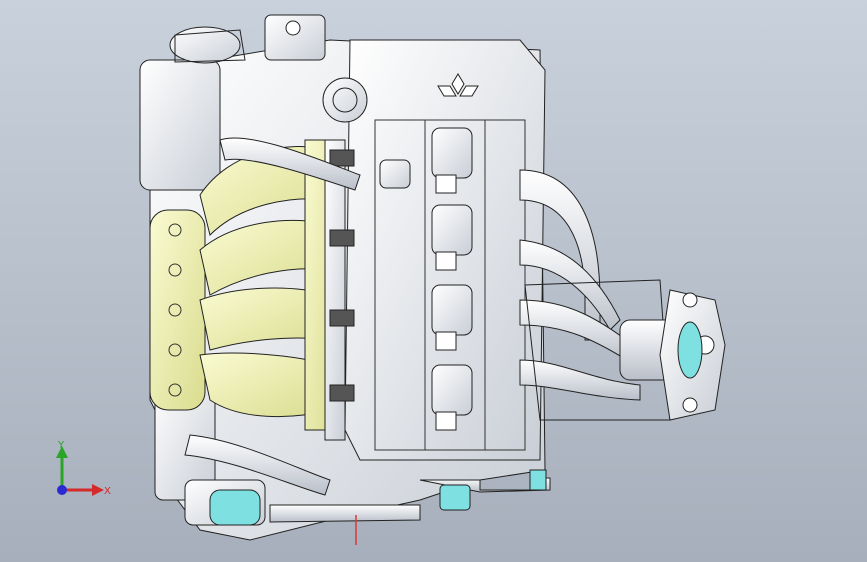  I want to click on x-axis-label: X, so click(107, 491).